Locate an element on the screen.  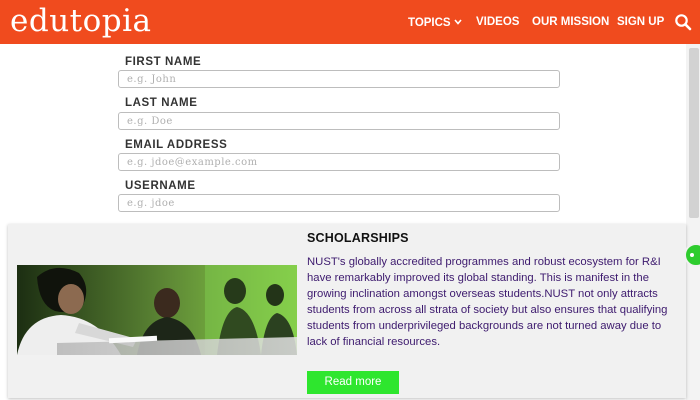
nav-topics: TOPICS is located at coordinates (435, 22).